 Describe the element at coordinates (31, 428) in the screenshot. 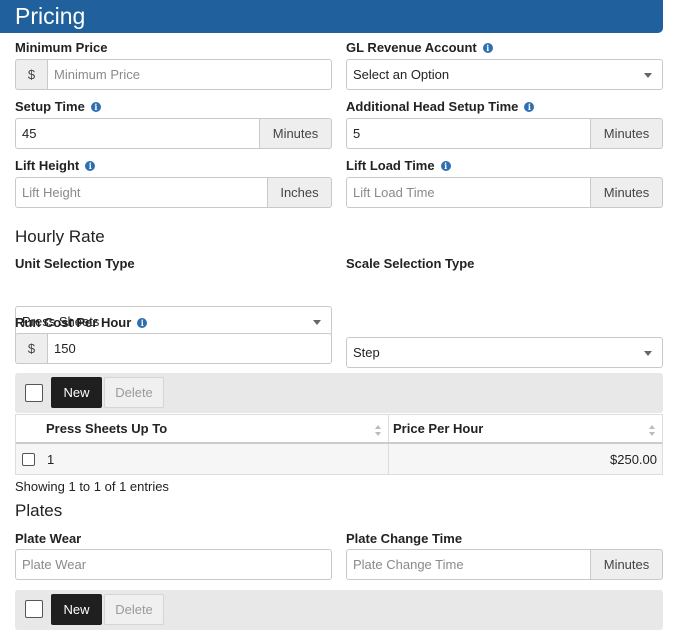

I see `checkbox-column-header` at that location.